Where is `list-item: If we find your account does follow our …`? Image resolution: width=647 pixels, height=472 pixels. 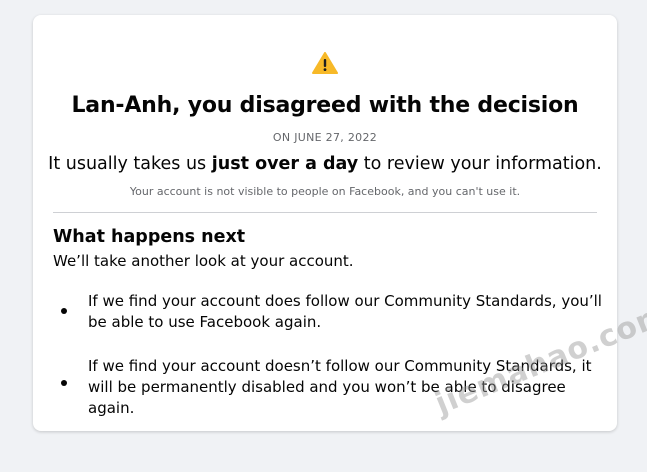
list-item: If we find your account does follow our … is located at coordinates (345, 311).